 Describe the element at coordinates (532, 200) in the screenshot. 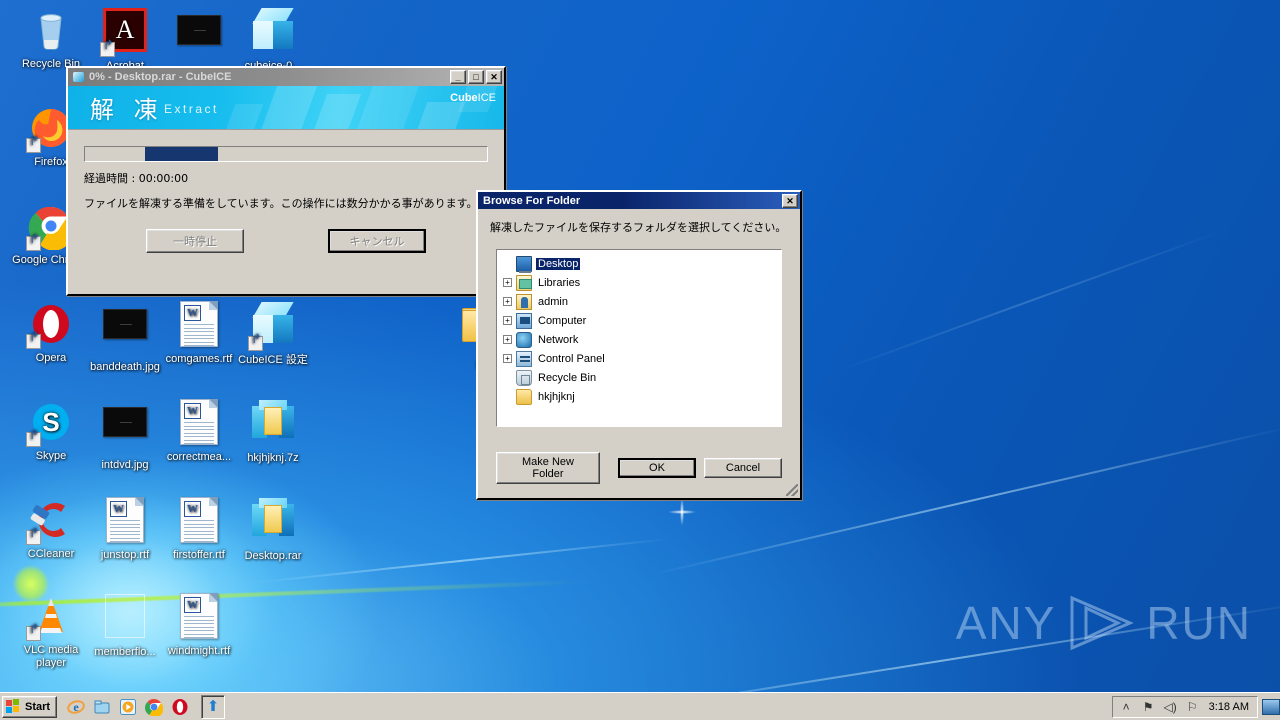

I see `browse-title-text: Browse For Folder` at that location.